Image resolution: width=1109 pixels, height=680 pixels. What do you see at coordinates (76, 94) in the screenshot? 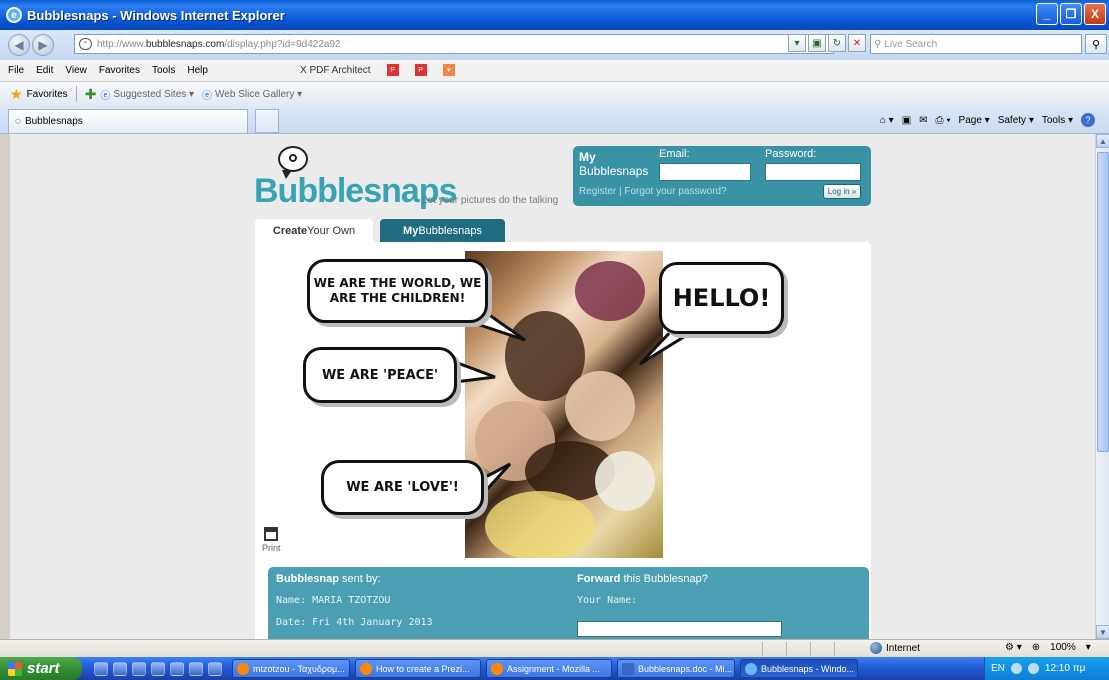
I see `separator` at bounding box center [76, 94].